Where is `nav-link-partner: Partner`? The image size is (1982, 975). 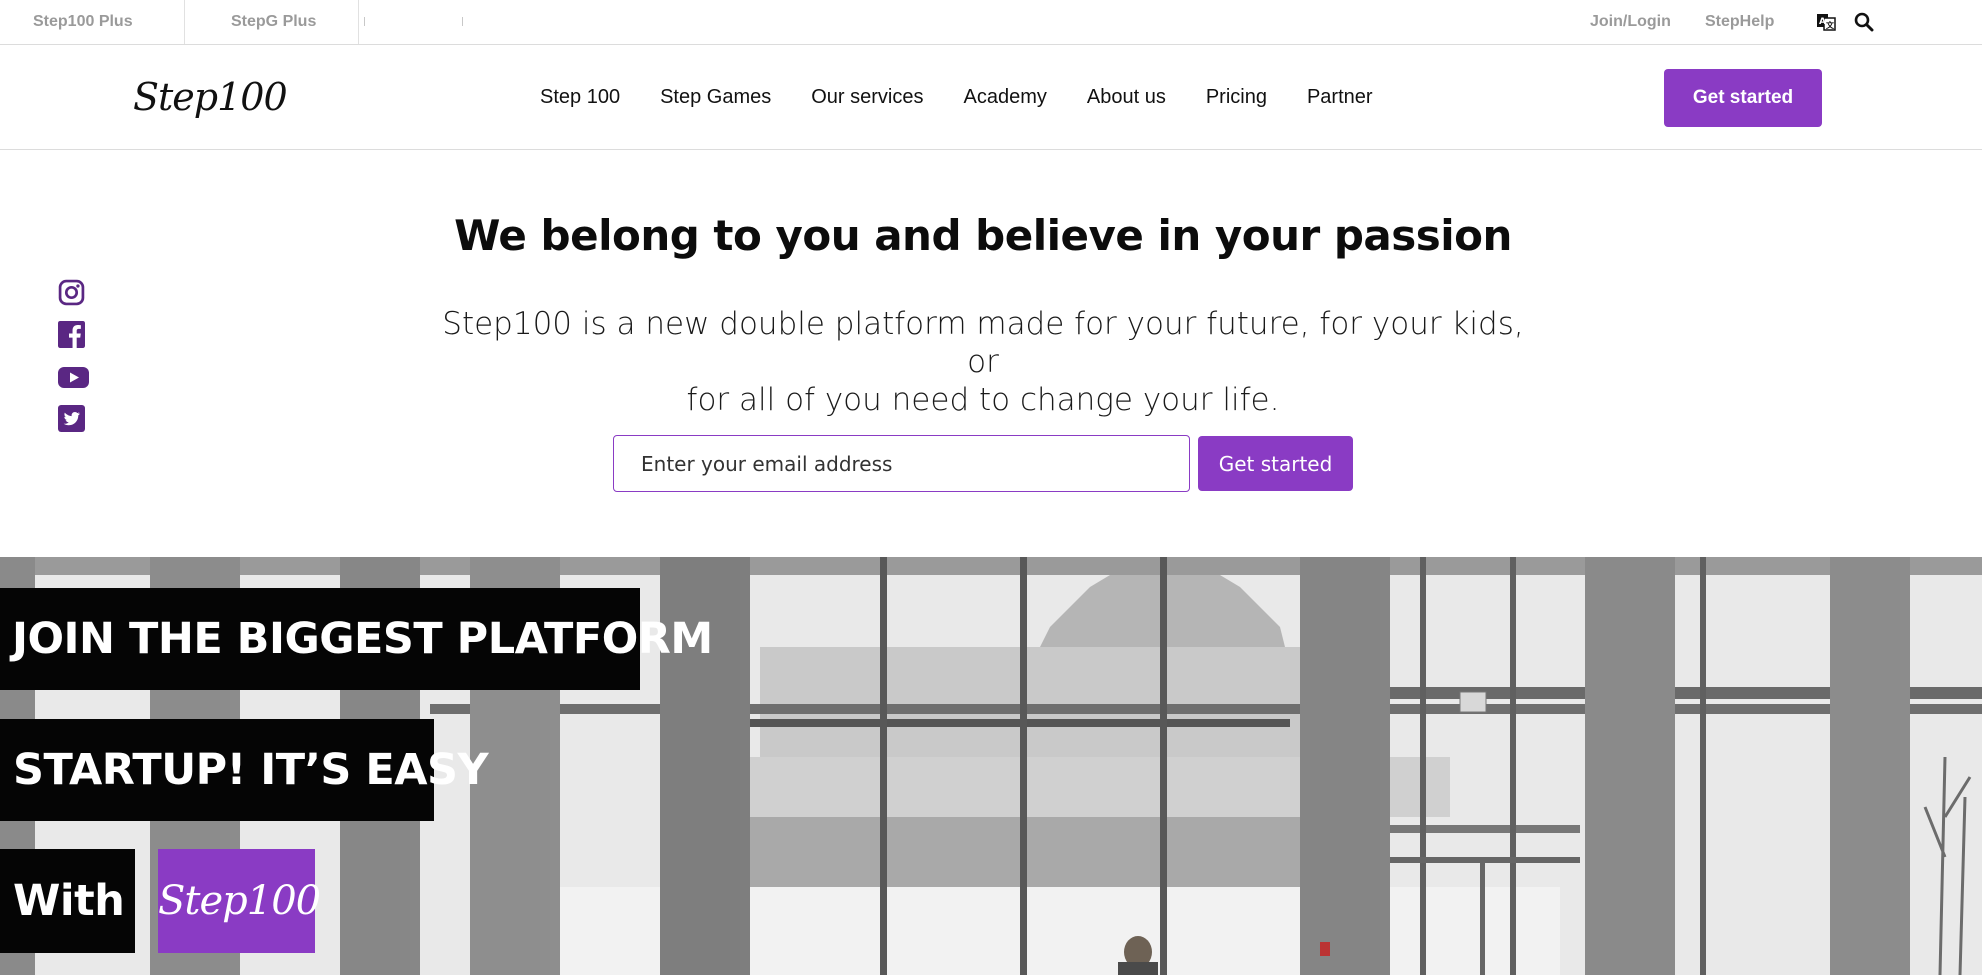 nav-link-partner: Partner is located at coordinates (1340, 97).